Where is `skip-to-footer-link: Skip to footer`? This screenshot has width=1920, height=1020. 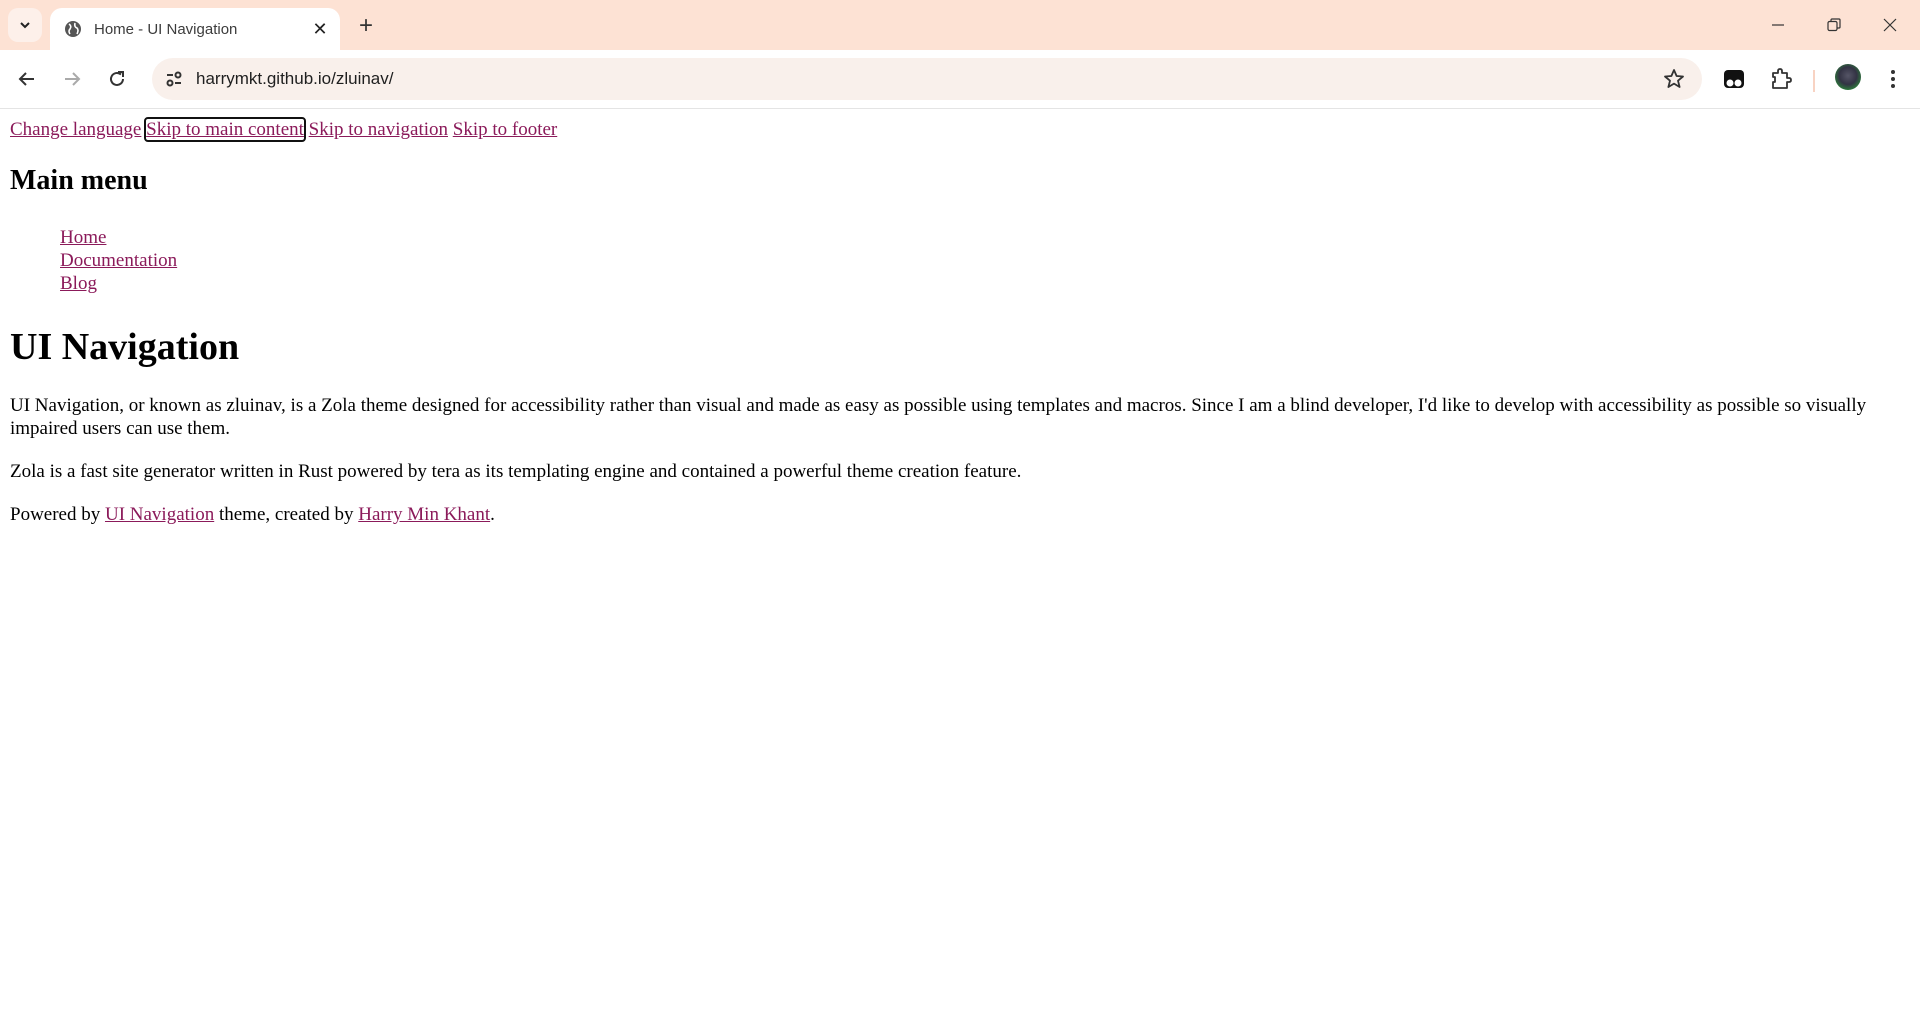
skip-to-footer-link: Skip to footer is located at coordinates (505, 129).